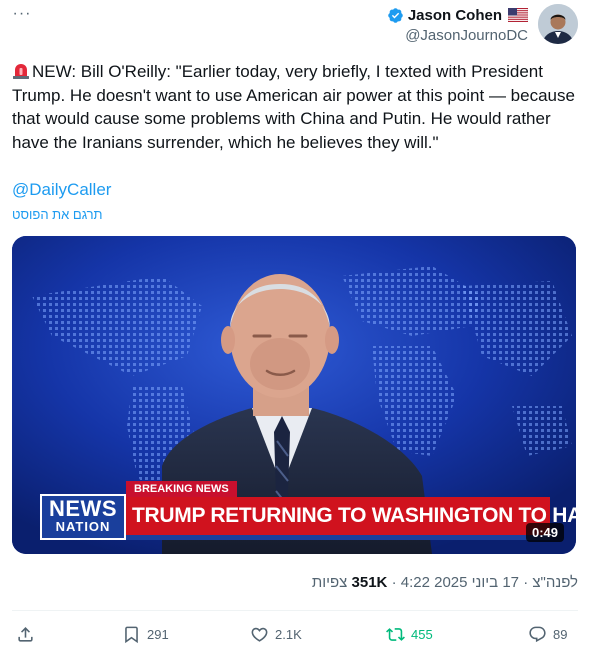 The width and height of the screenshot is (594, 655). I want to click on author-text: Jason Cohen @JasonJournoDC, so click(457, 25).